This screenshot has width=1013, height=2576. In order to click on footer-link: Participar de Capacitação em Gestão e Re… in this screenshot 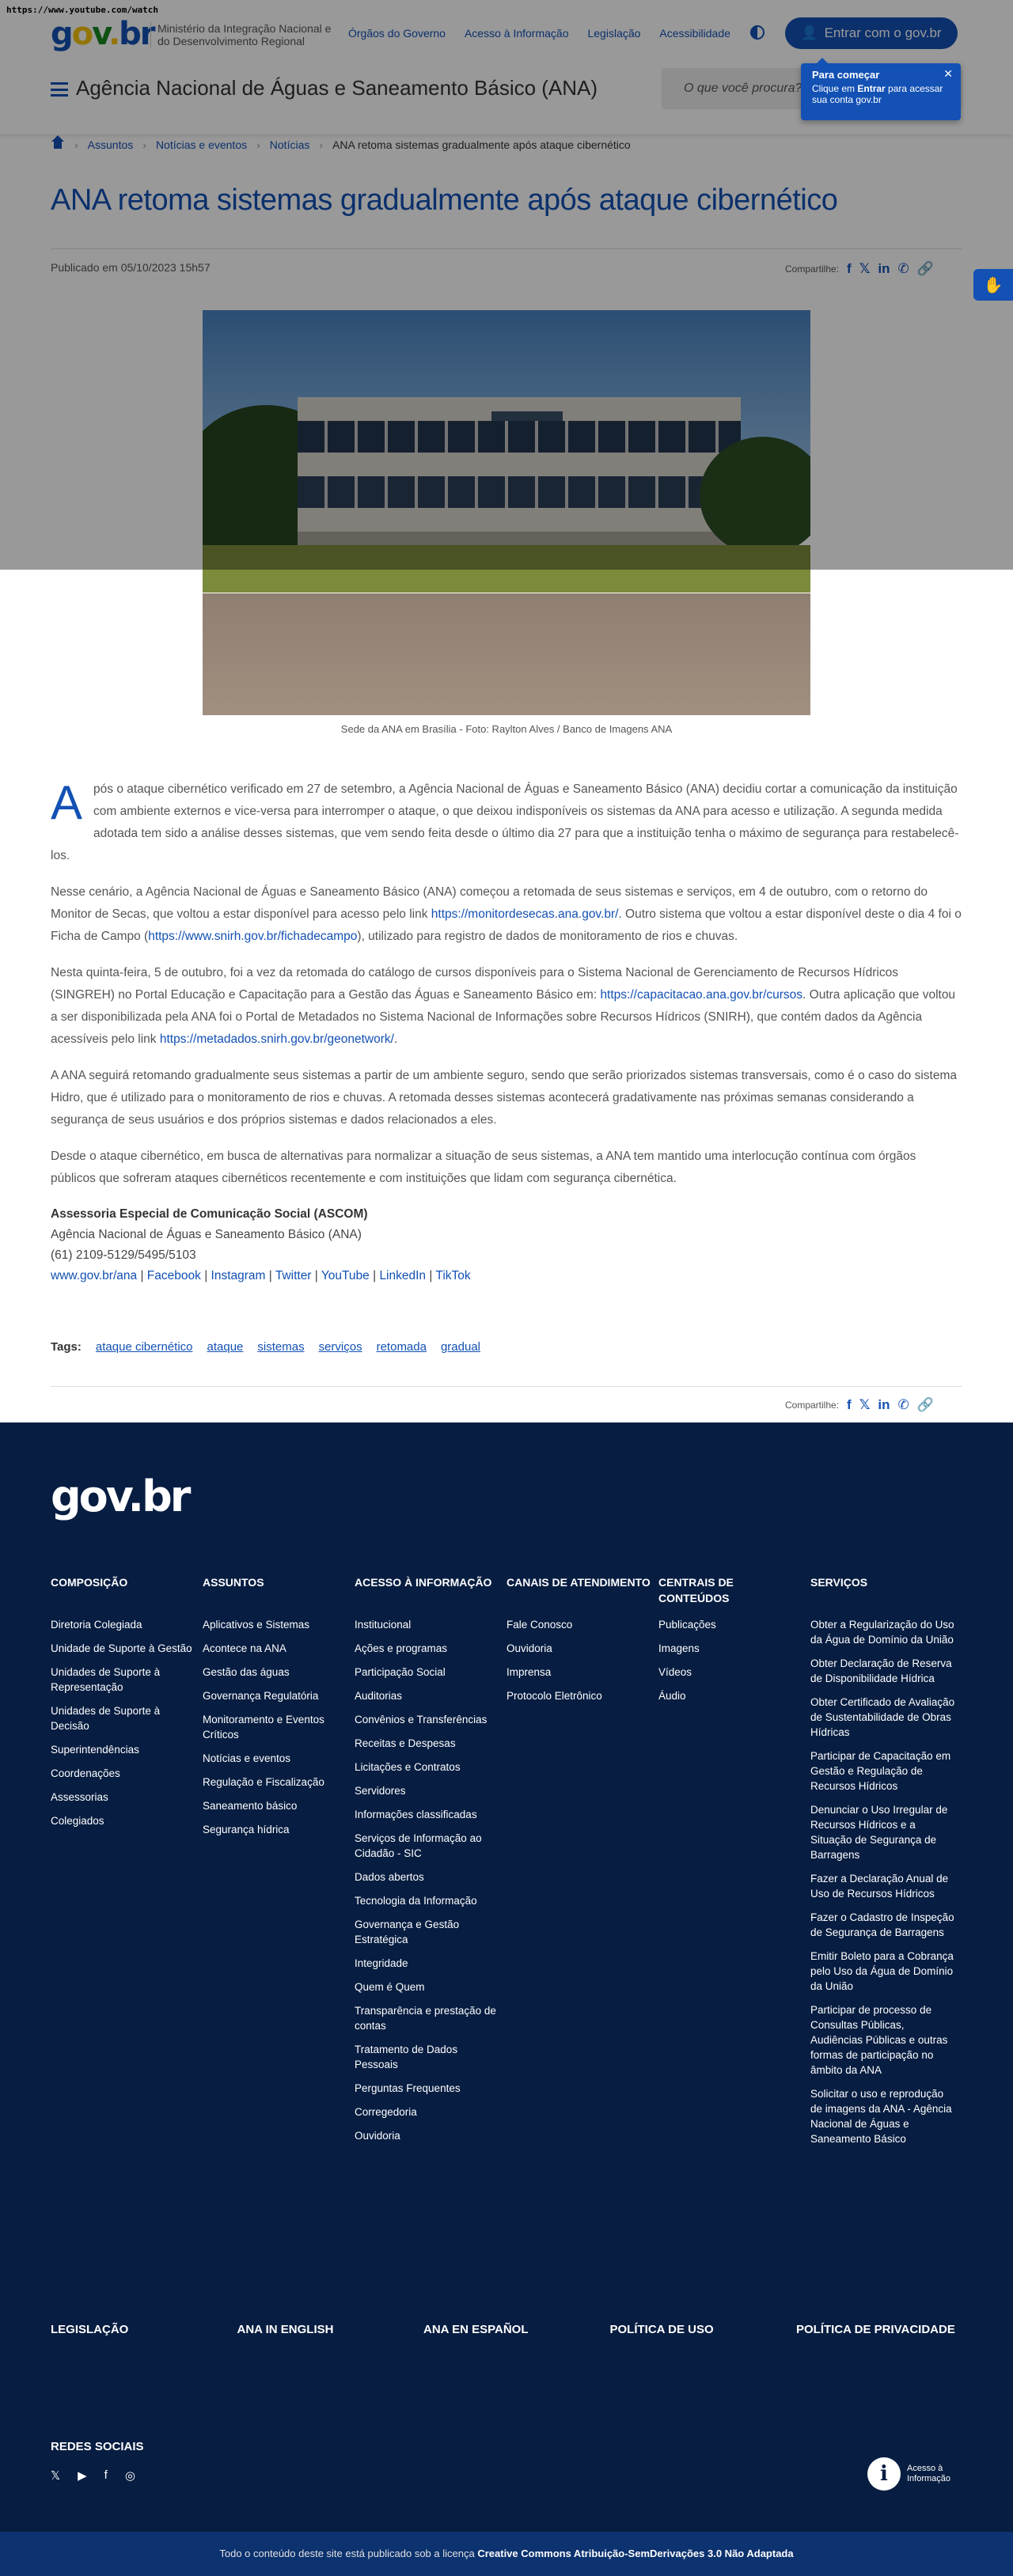, I will do `click(883, 1771)`.